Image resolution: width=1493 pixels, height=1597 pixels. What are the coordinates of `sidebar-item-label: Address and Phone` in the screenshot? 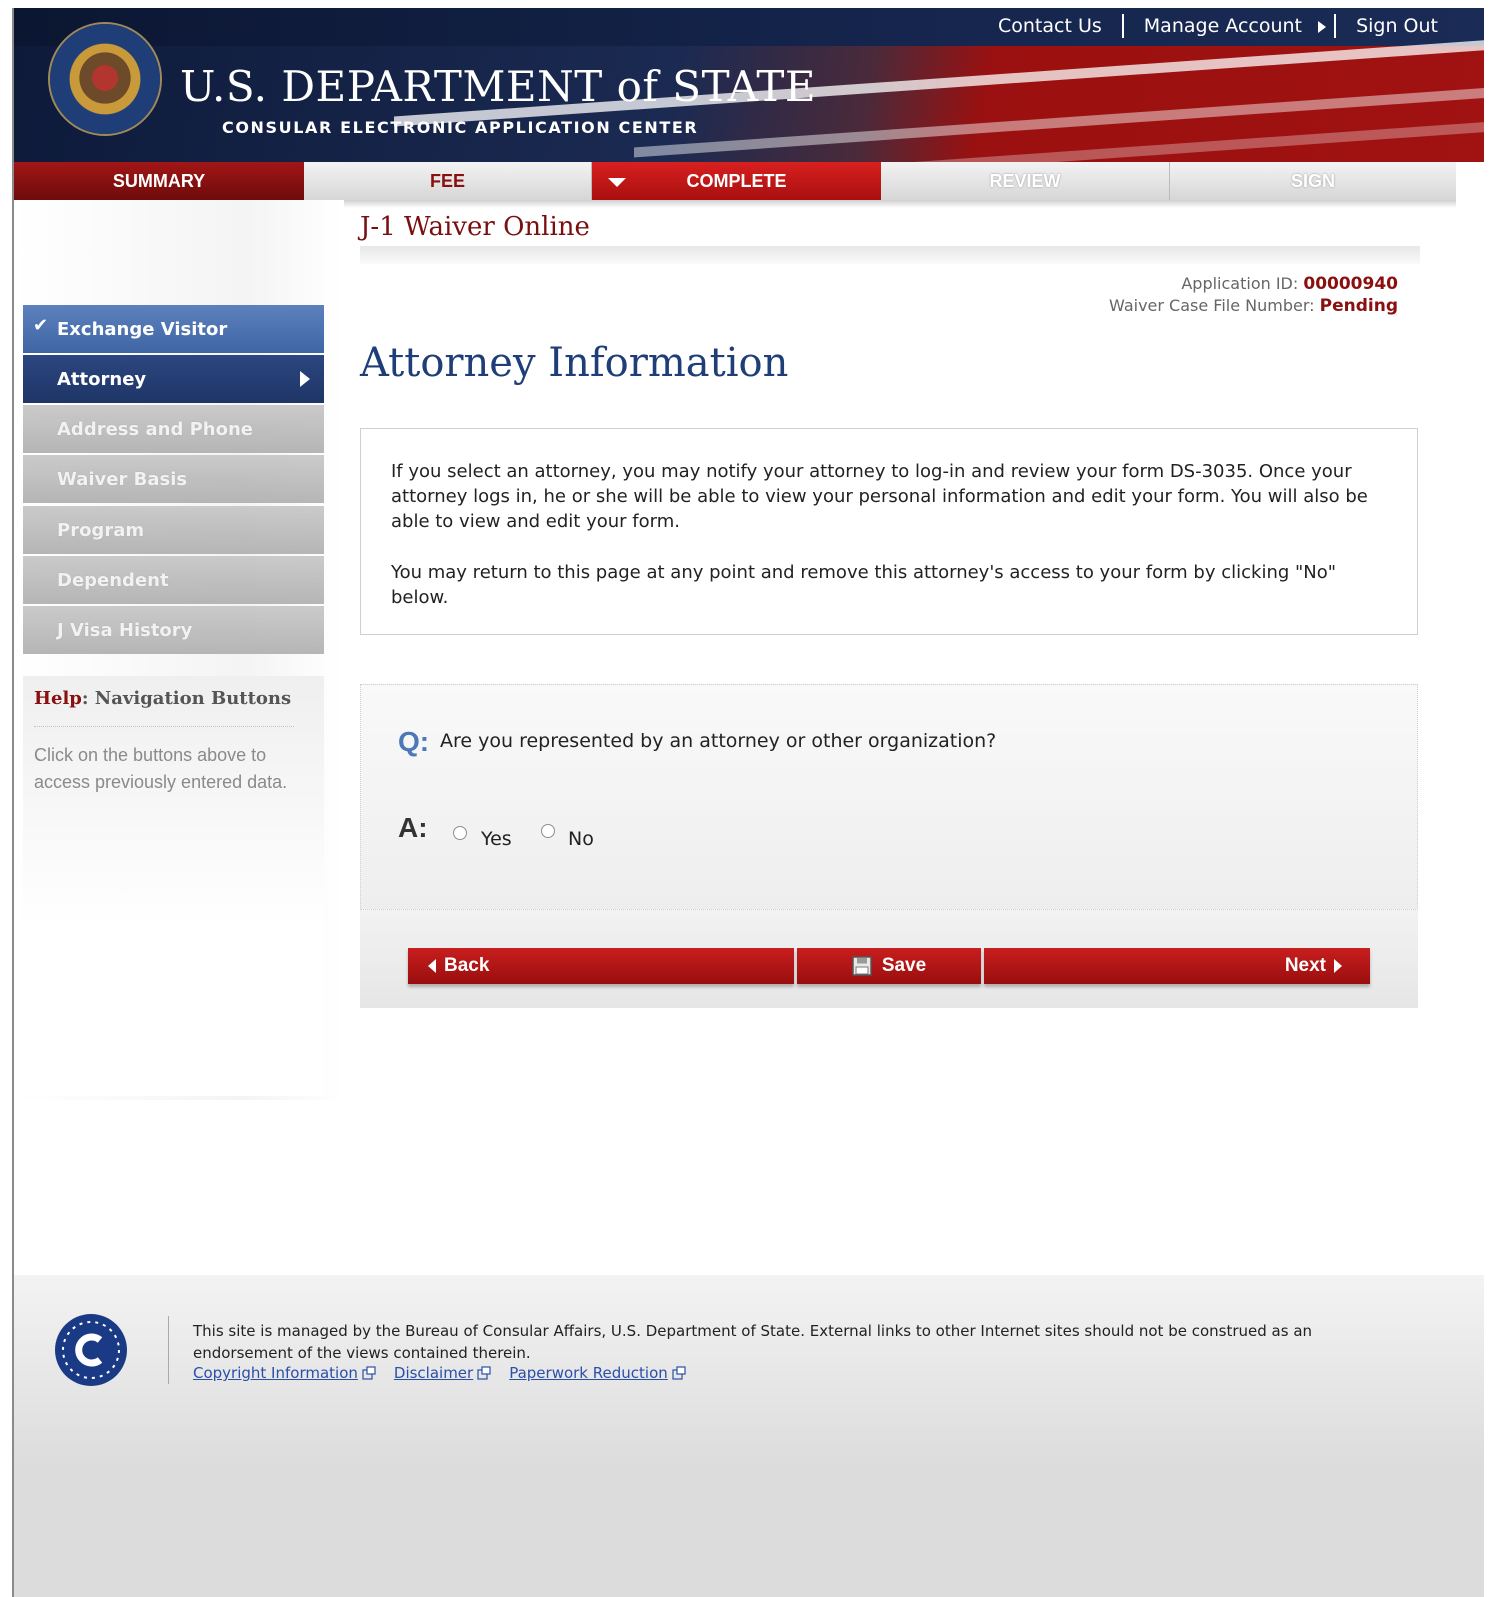 It's located at (155, 429).